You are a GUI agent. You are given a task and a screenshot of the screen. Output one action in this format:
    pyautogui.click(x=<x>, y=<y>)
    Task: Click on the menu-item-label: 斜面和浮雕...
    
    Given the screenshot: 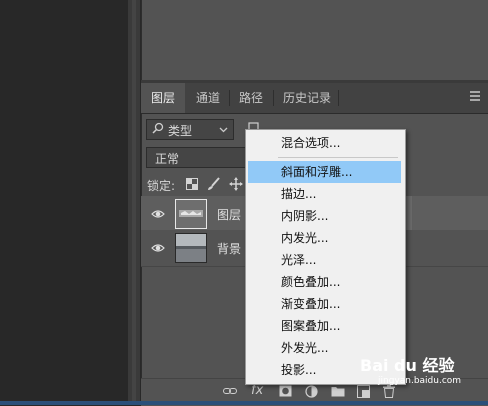 What is the action you would take?
    pyautogui.click(x=317, y=172)
    